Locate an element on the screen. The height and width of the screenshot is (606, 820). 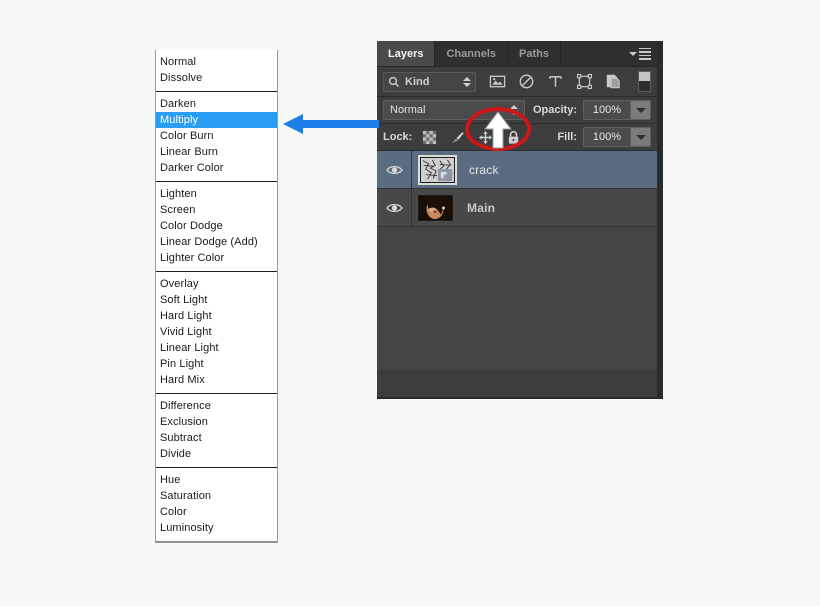
fill-label: Fill: is located at coordinates (567, 137).